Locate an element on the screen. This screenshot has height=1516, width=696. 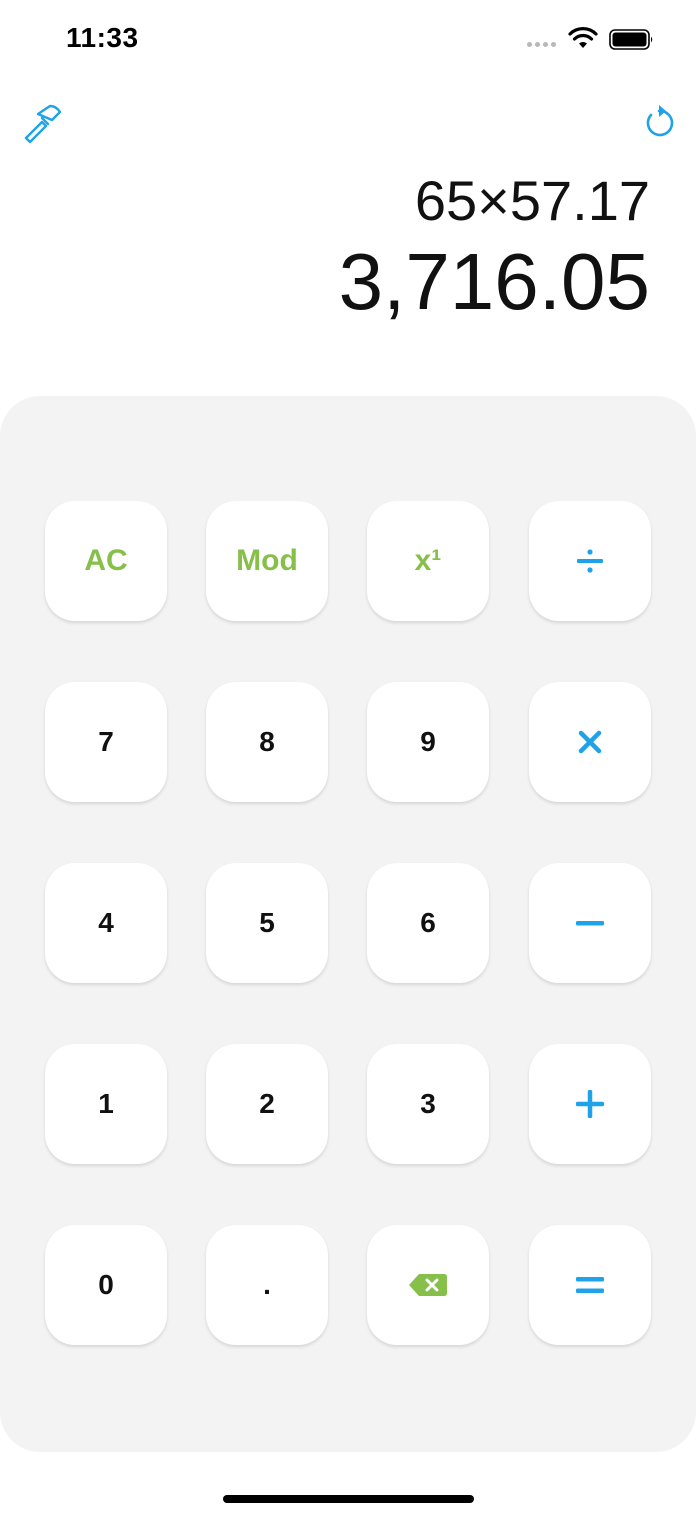
decimal-label: . is located at coordinates (267, 1284).